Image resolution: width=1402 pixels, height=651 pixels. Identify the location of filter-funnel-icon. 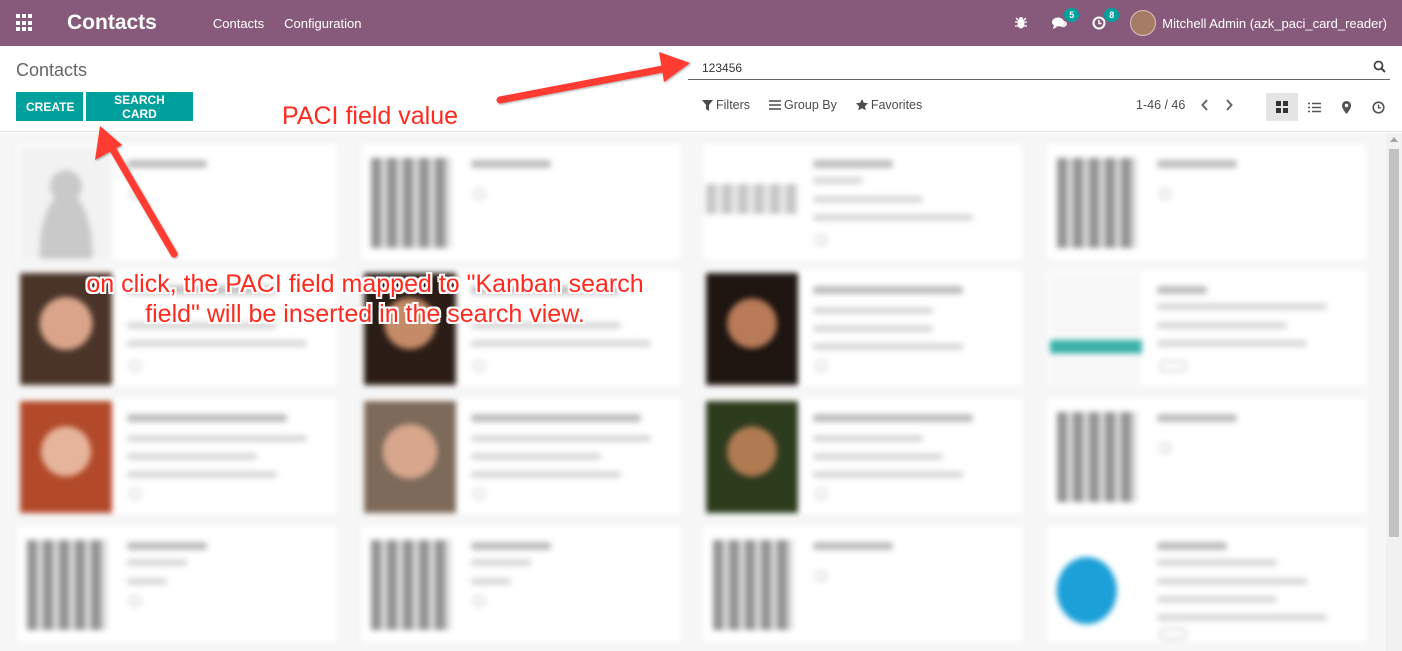
(707, 105).